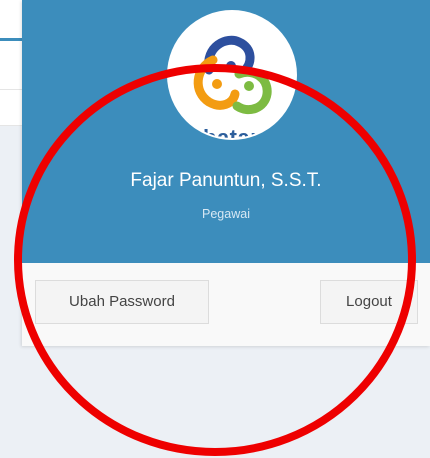 This screenshot has height=458, width=430. What do you see at coordinates (369, 302) in the screenshot?
I see `logout-button: Logout` at bounding box center [369, 302].